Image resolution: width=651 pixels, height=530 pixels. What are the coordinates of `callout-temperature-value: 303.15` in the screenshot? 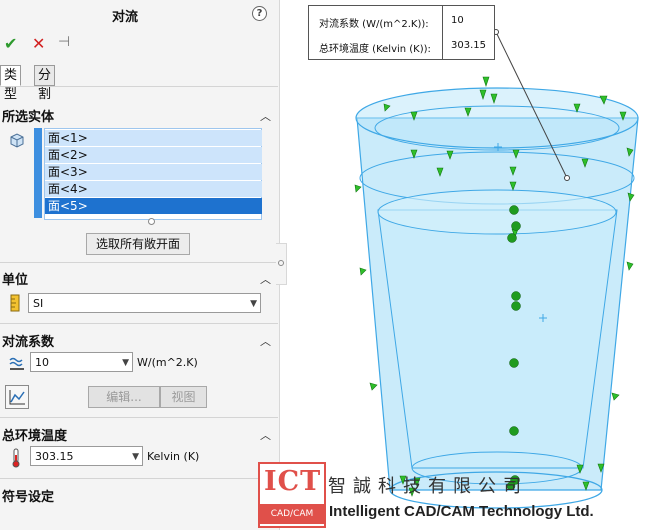 It's located at (468, 45).